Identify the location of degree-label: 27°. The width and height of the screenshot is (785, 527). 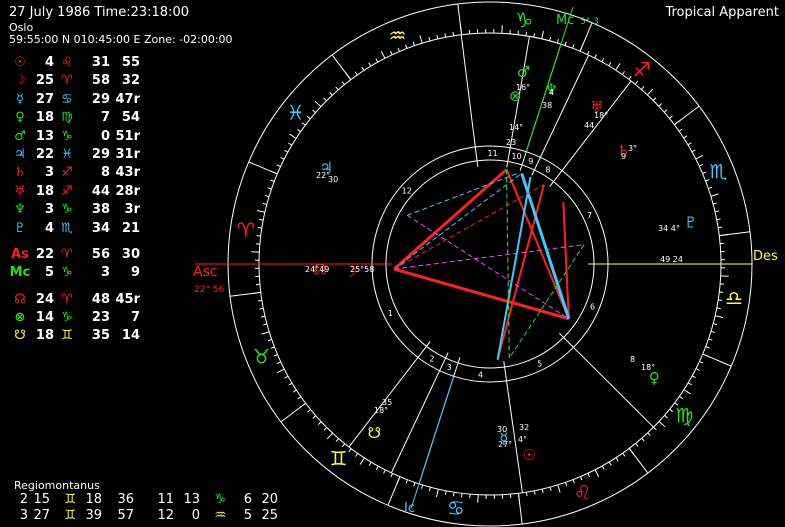
(505, 444).